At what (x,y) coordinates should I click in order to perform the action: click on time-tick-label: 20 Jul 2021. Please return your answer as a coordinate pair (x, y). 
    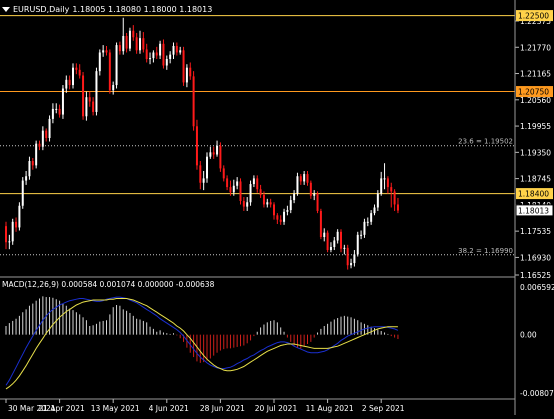
    Looking at the image, I should click on (276, 408).